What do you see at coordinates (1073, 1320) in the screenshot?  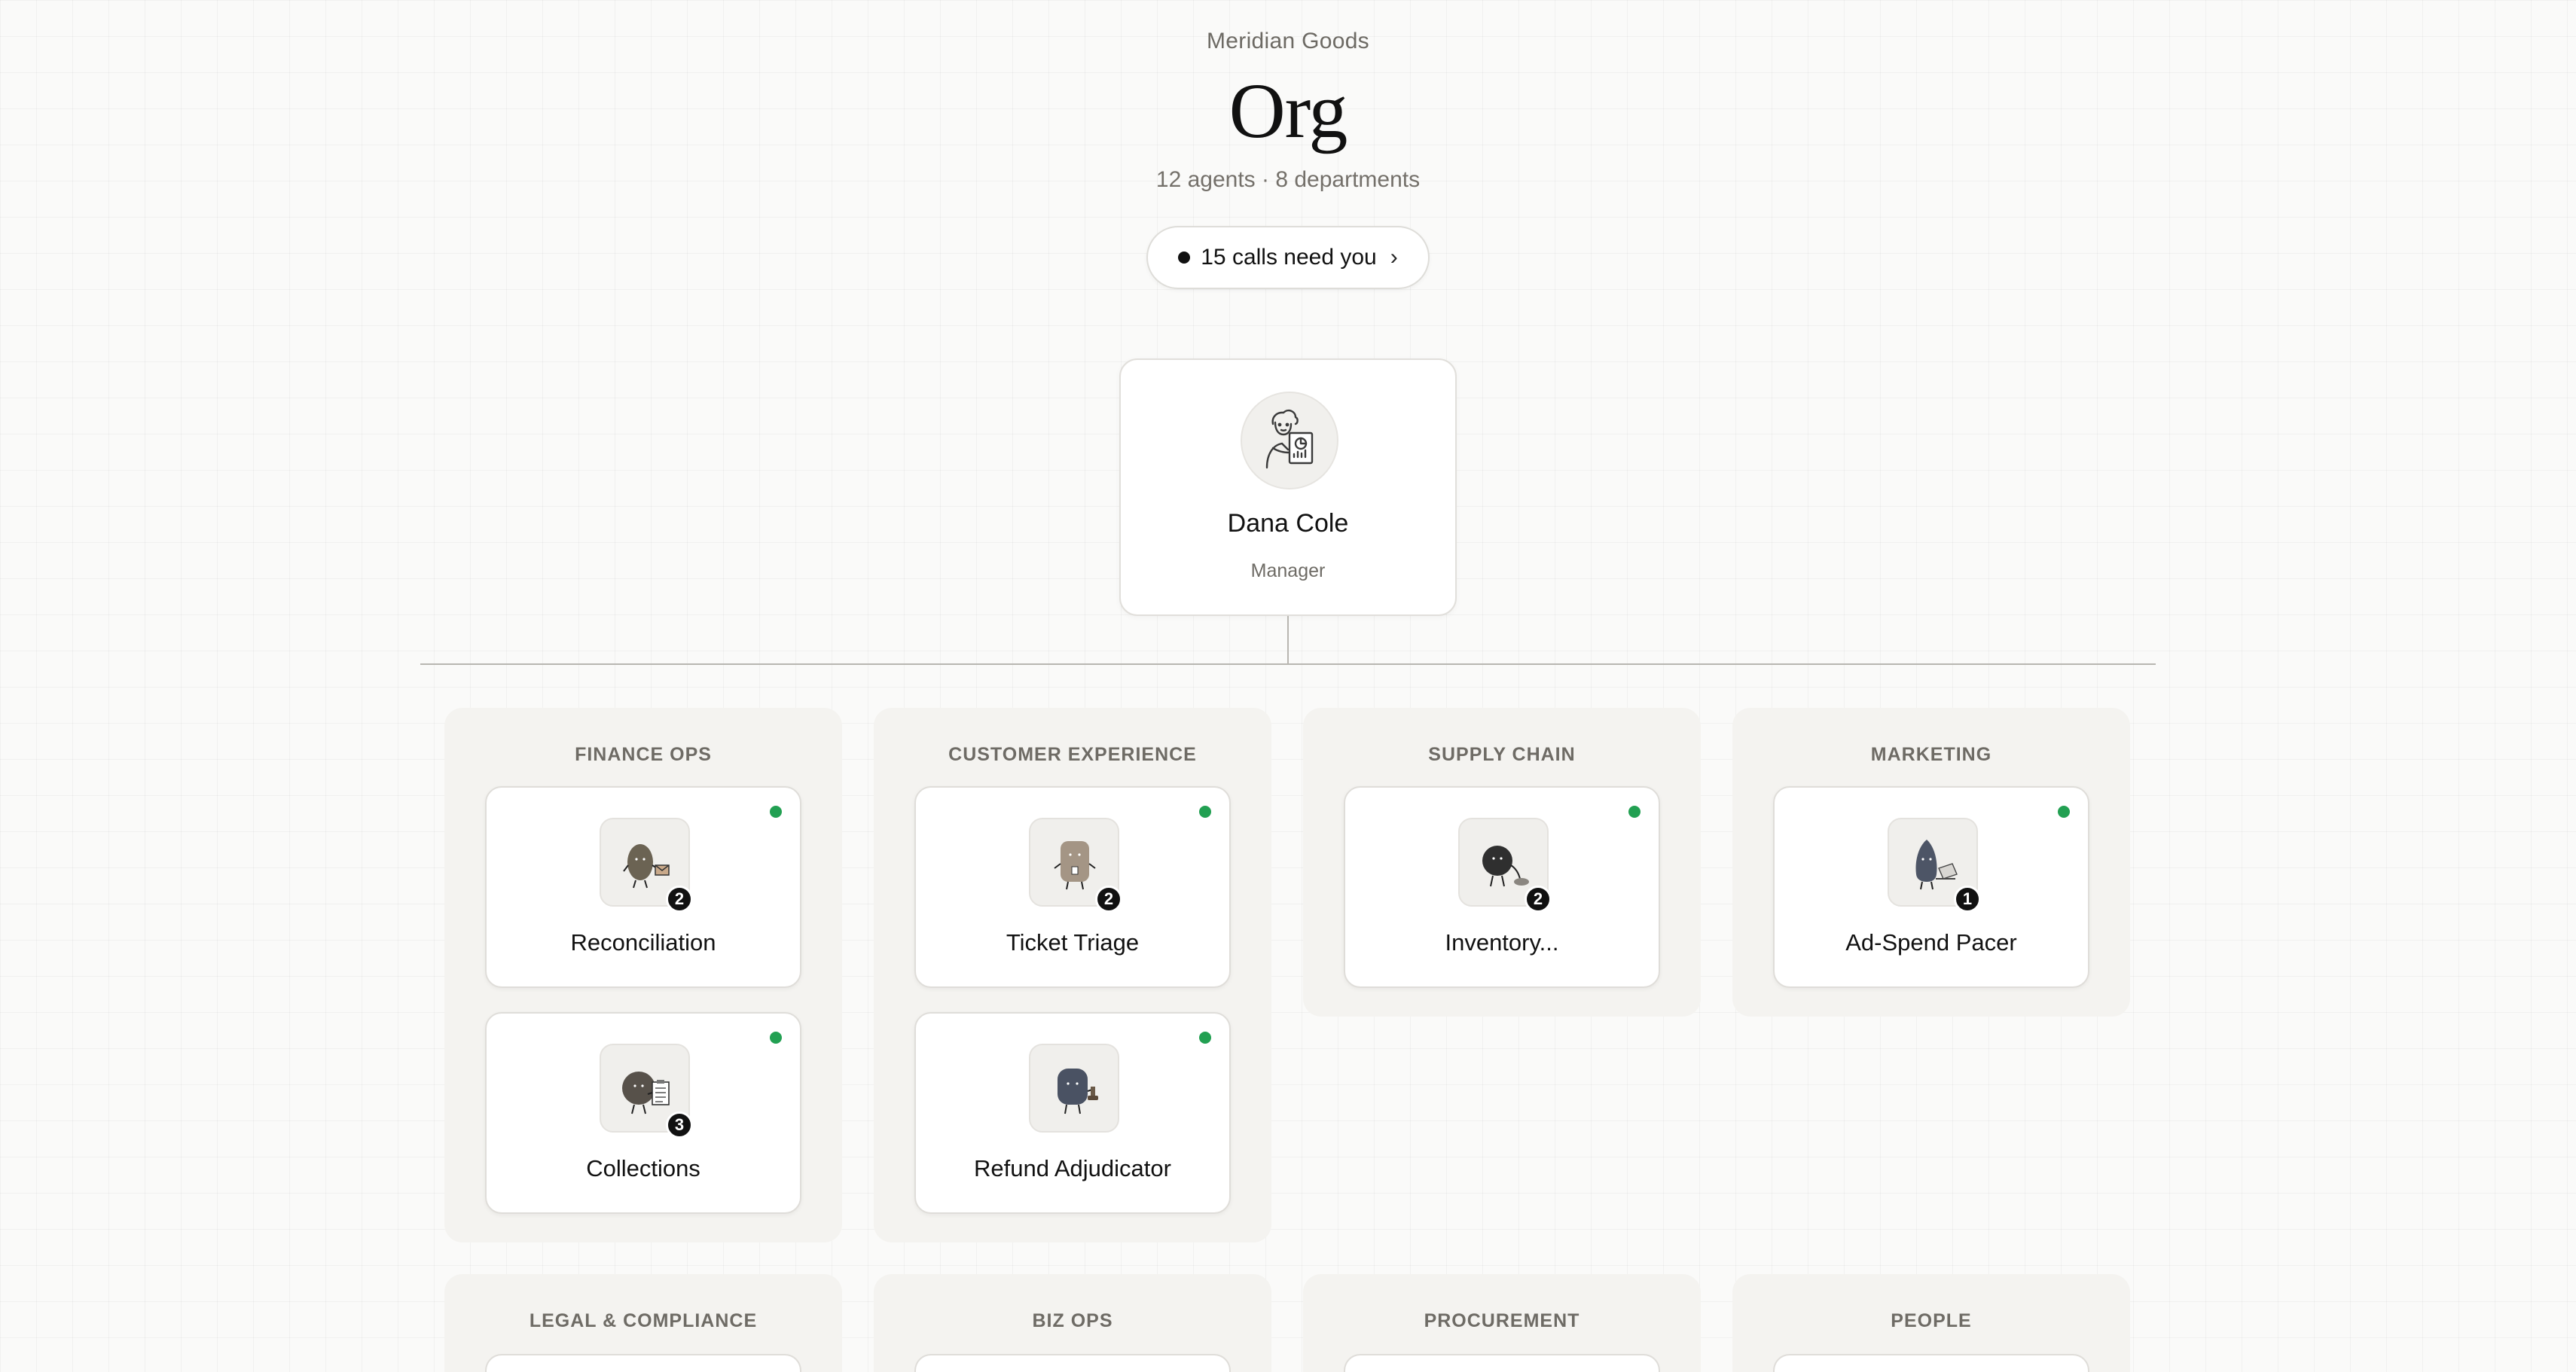 I see `dept-title: BIZ OPS` at bounding box center [1073, 1320].